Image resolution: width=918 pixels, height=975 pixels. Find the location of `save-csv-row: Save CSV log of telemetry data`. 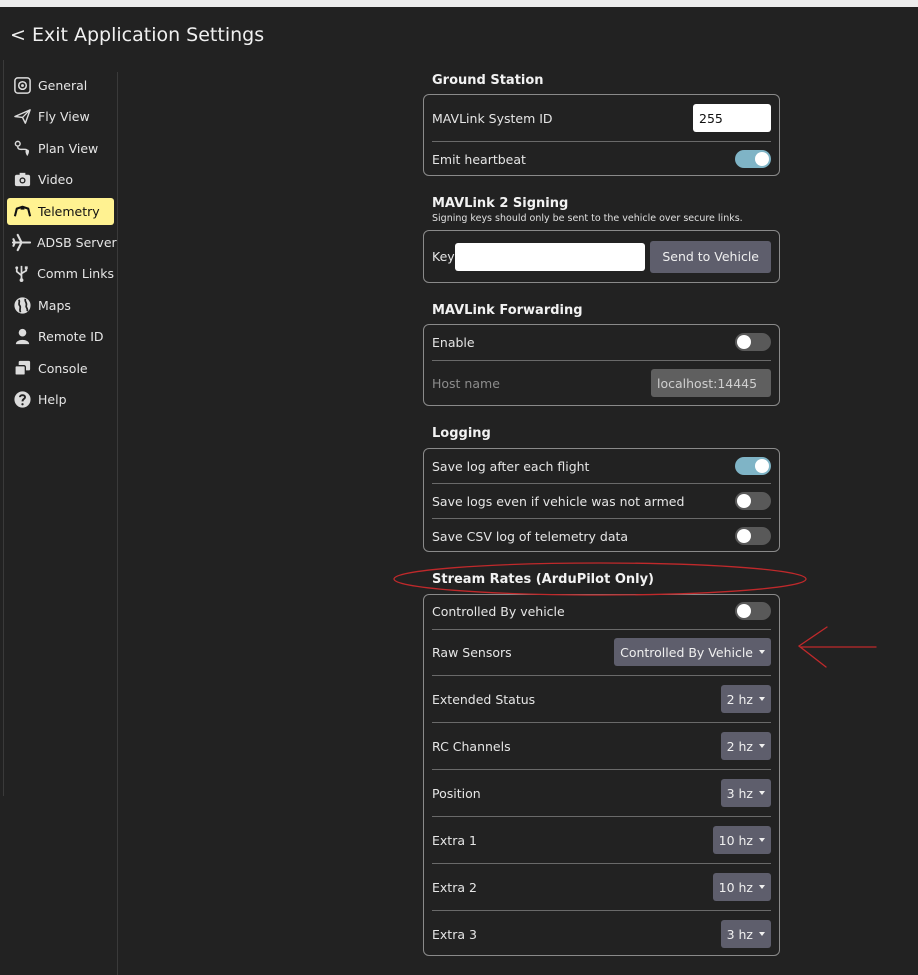

save-csv-row: Save CSV log of telemetry data is located at coordinates (601, 536).